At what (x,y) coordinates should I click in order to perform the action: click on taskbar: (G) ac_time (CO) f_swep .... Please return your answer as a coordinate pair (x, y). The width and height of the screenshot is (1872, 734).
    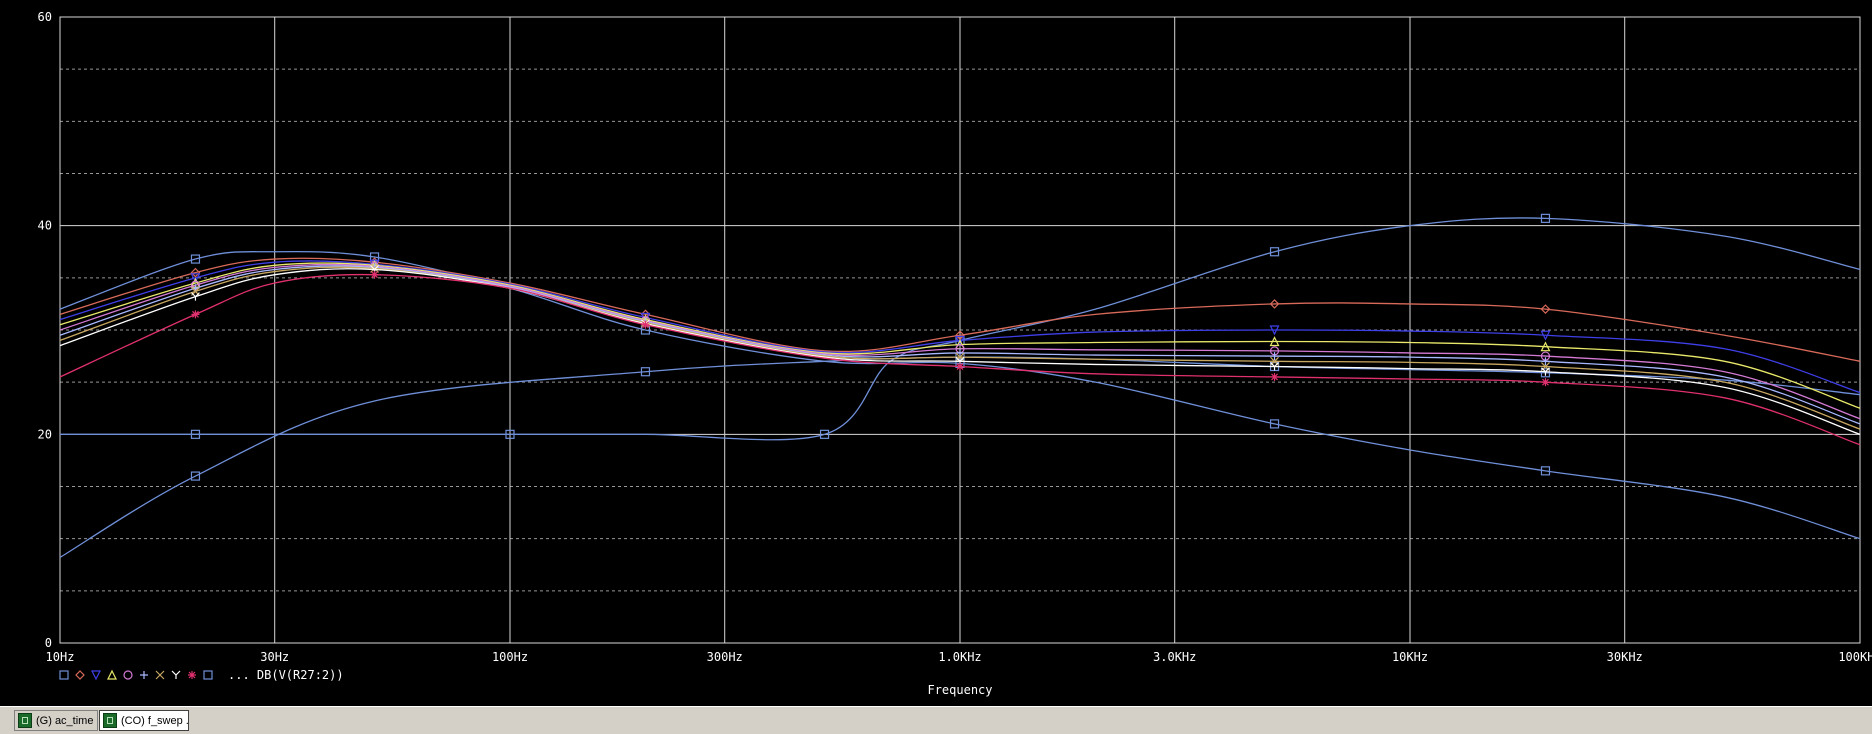
    Looking at the image, I should click on (936, 720).